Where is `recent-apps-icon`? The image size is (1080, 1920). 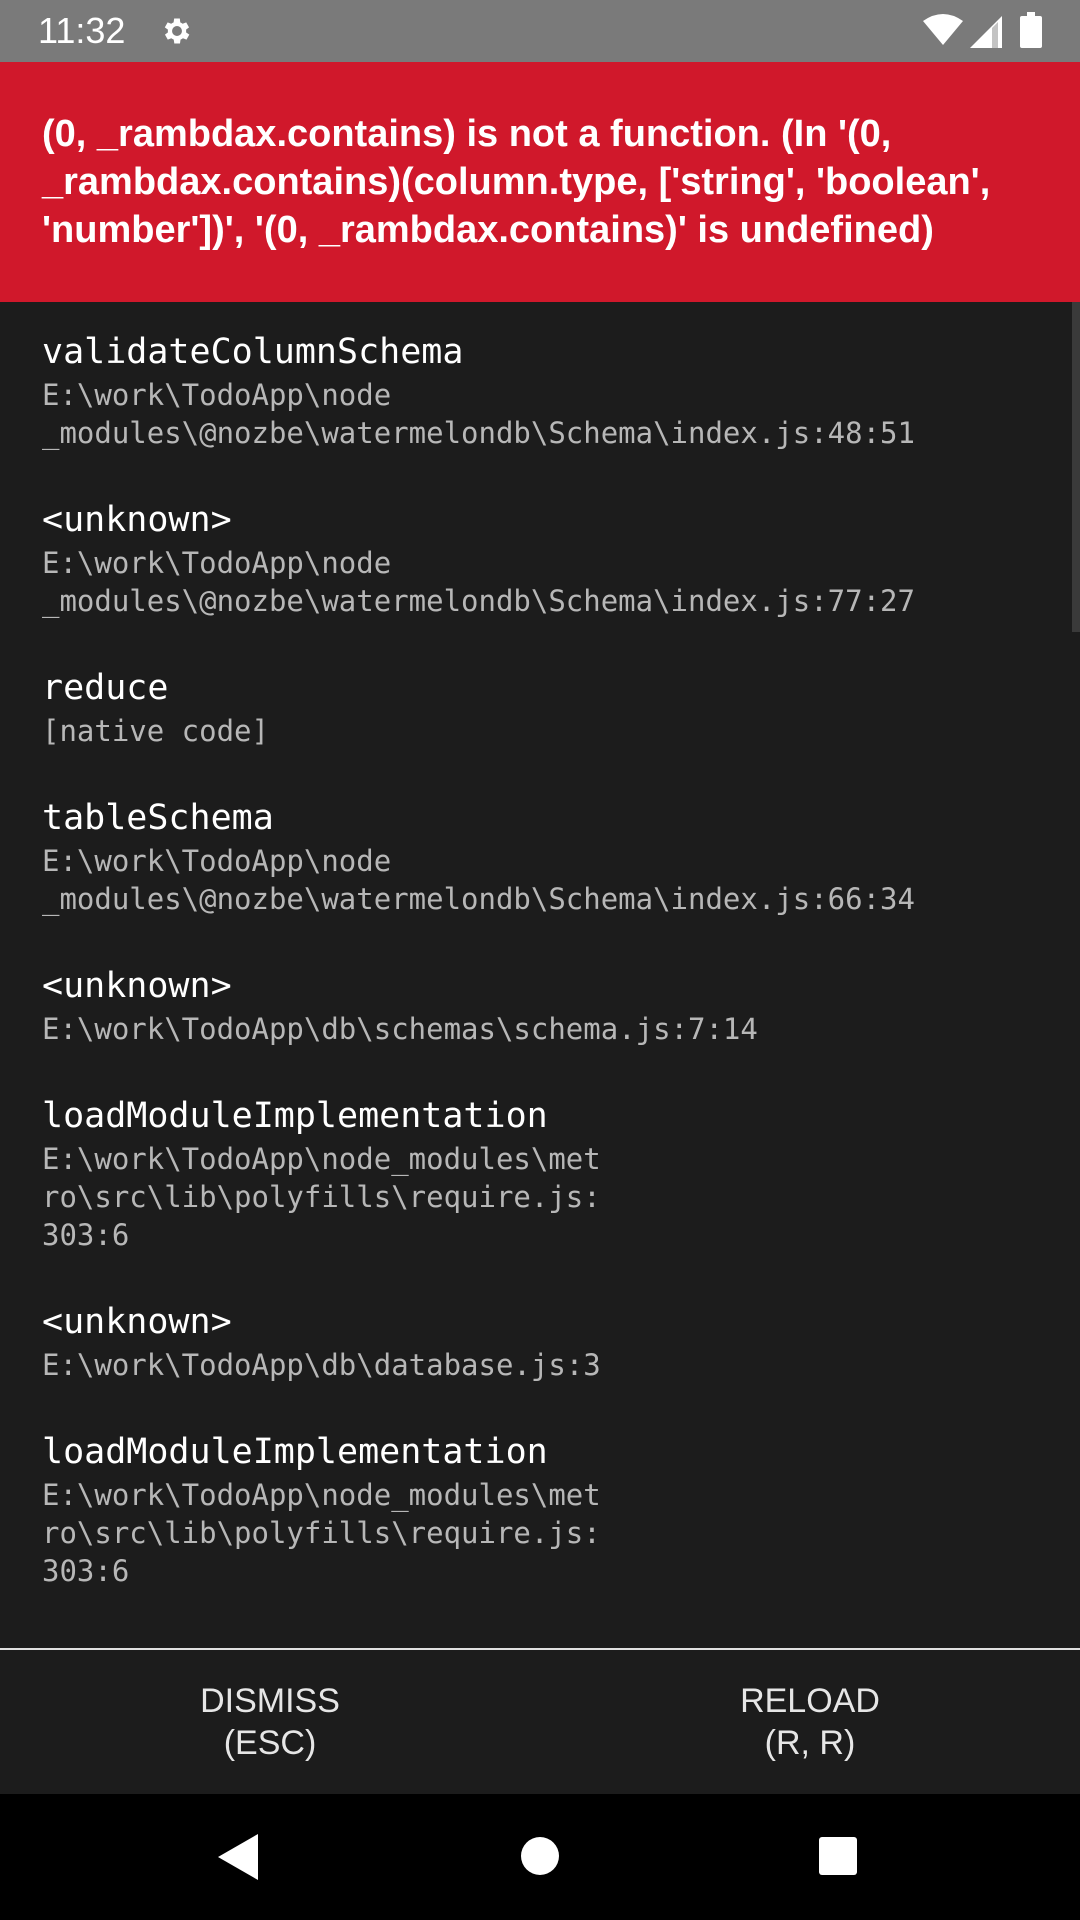
recent-apps-icon is located at coordinates (838, 1856).